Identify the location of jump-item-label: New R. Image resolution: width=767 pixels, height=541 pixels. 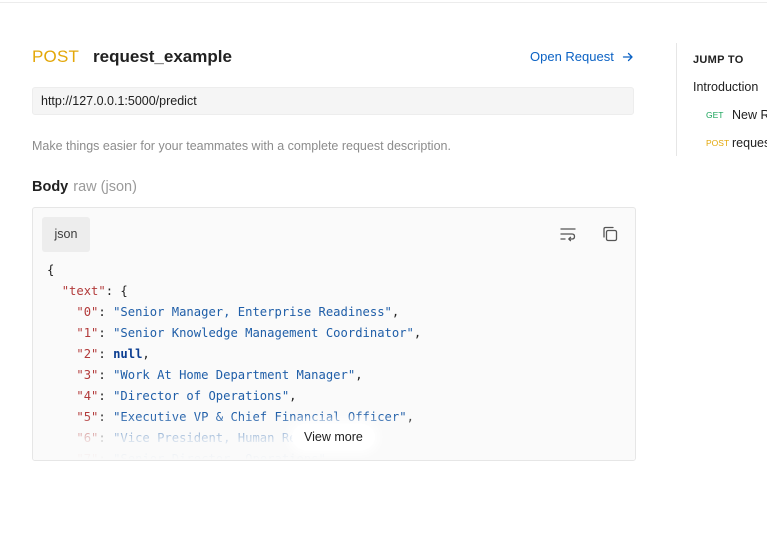
(749, 115).